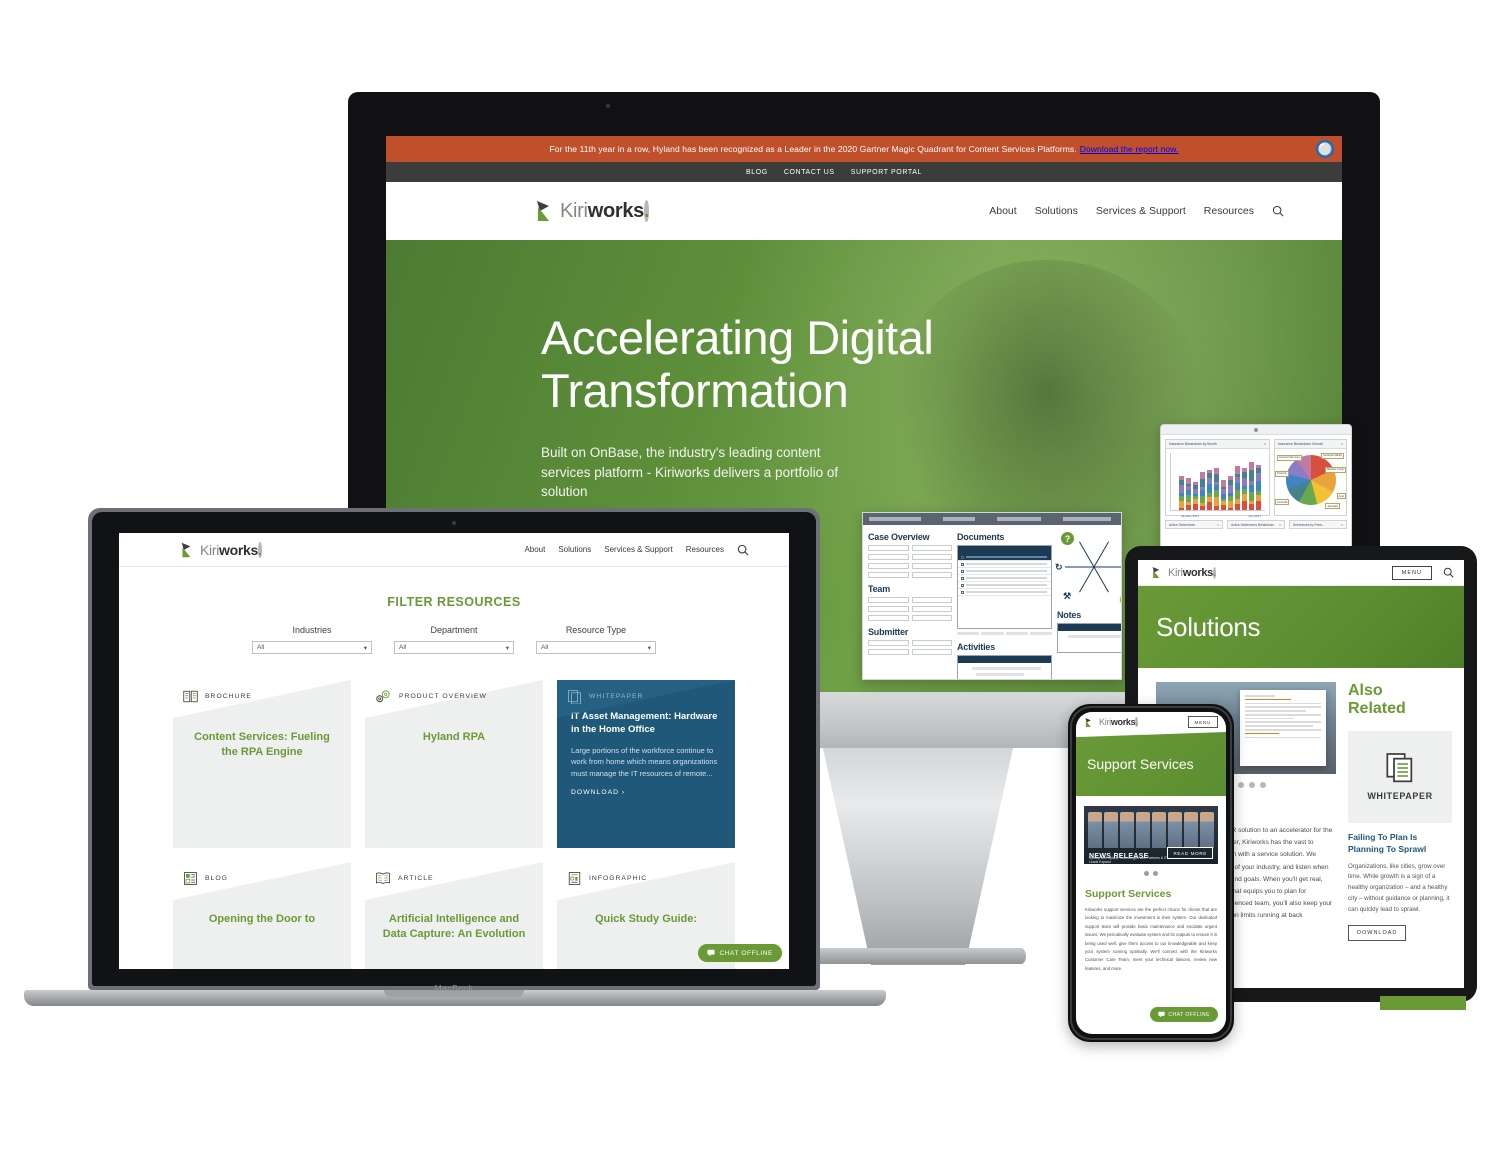 Image resolution: width=1497 pixels, height=1150 pixels. What do you see at coordinates (1325, 149) in the screenshot?
I see `accessibility-icon: ⚪` at bounding box center [1325, 149].